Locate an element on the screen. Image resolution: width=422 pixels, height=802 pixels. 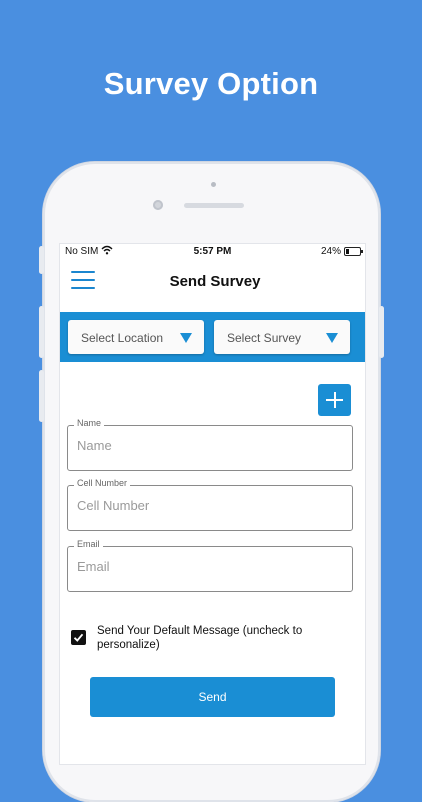
checkmark-icon is located at coordinates (78, 637).